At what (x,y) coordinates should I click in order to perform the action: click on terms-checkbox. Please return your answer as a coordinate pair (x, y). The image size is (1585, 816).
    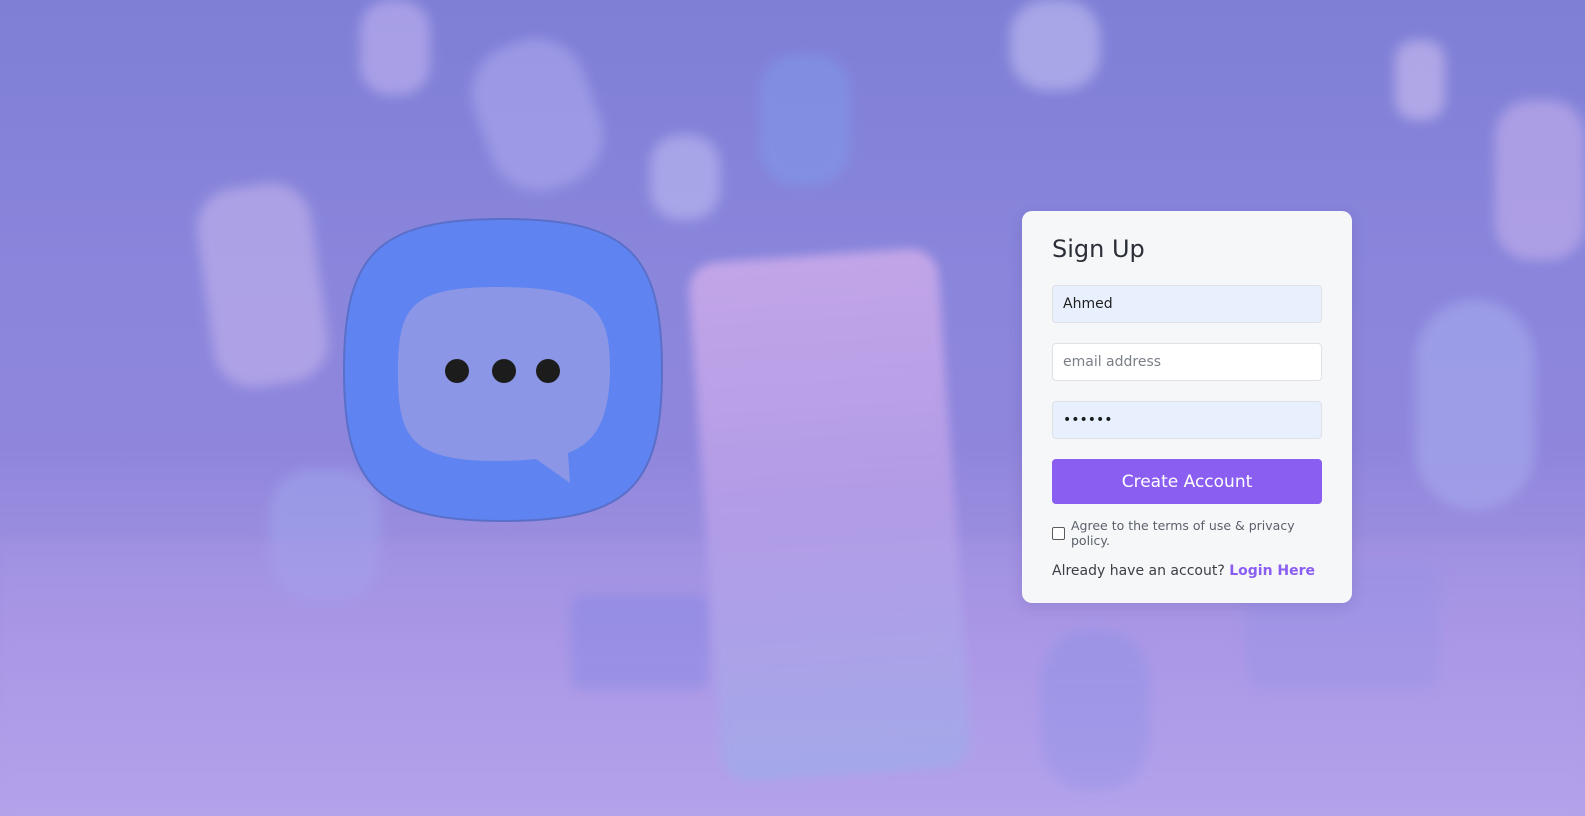
    Looking at the image, I should click on (1058, 533).